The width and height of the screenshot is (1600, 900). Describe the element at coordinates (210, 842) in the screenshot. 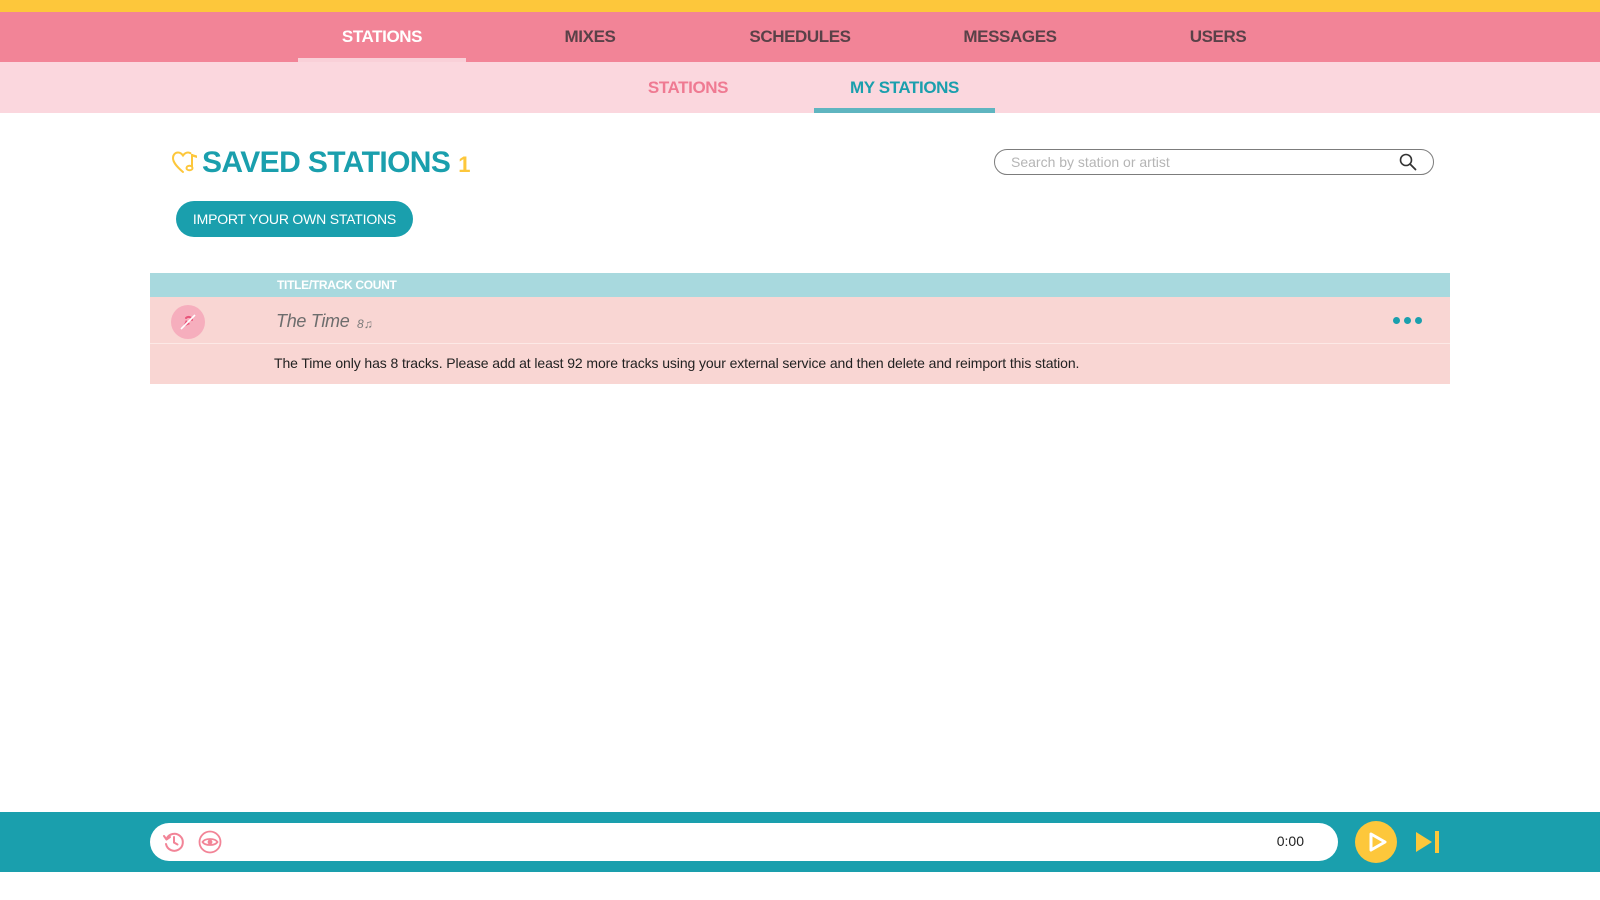

I see `eye-icon` at that location.